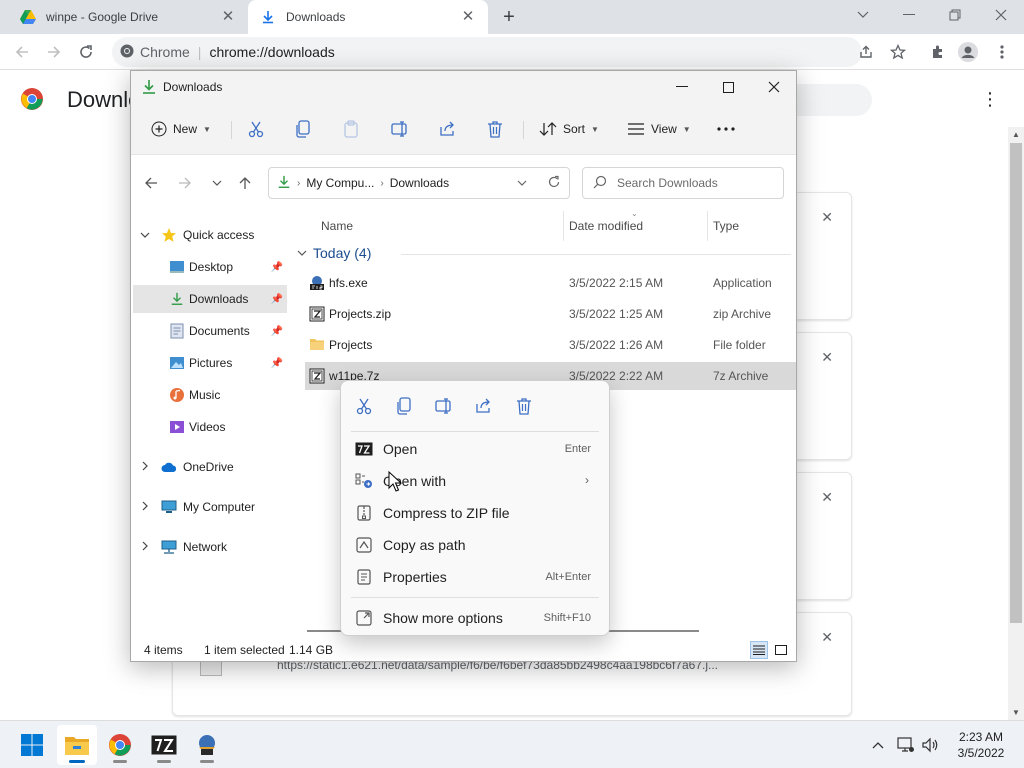 This screenshot has height=768, width=1024. I want to click on explorer-title-bar: Downloads, so click(463, 87).